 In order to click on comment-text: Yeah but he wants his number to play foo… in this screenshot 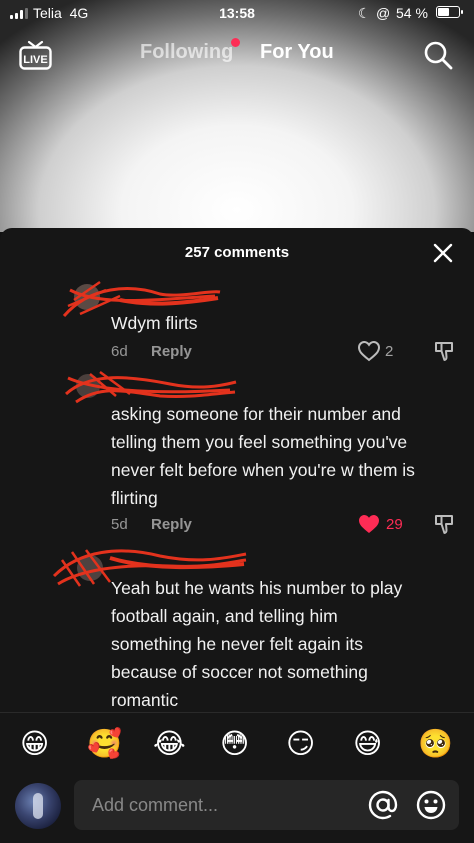, I will do `click(256, 644)`.